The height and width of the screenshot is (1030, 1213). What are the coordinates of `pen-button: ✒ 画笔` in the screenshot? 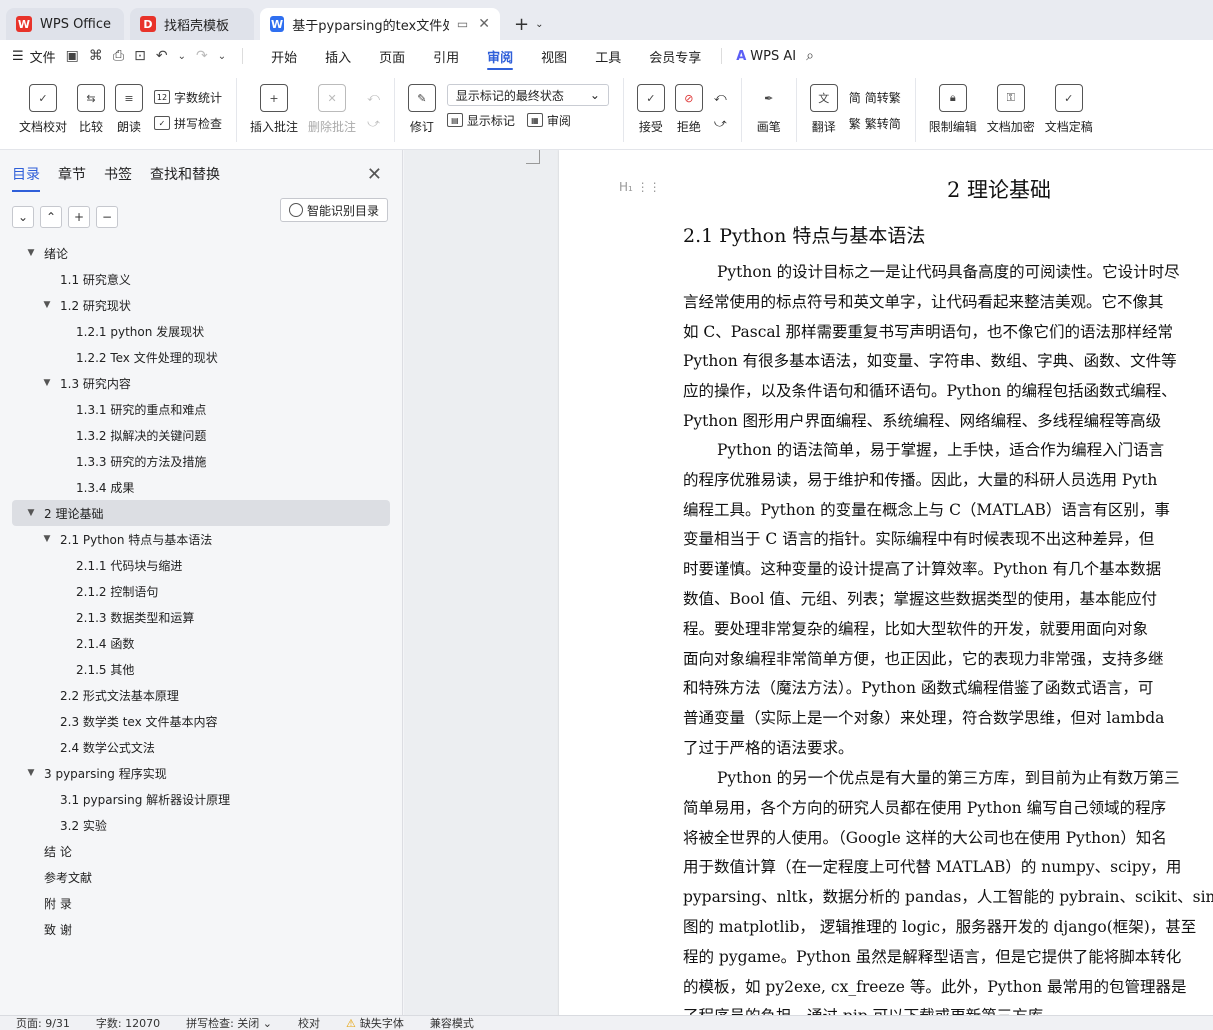 It's located at (769, 106).